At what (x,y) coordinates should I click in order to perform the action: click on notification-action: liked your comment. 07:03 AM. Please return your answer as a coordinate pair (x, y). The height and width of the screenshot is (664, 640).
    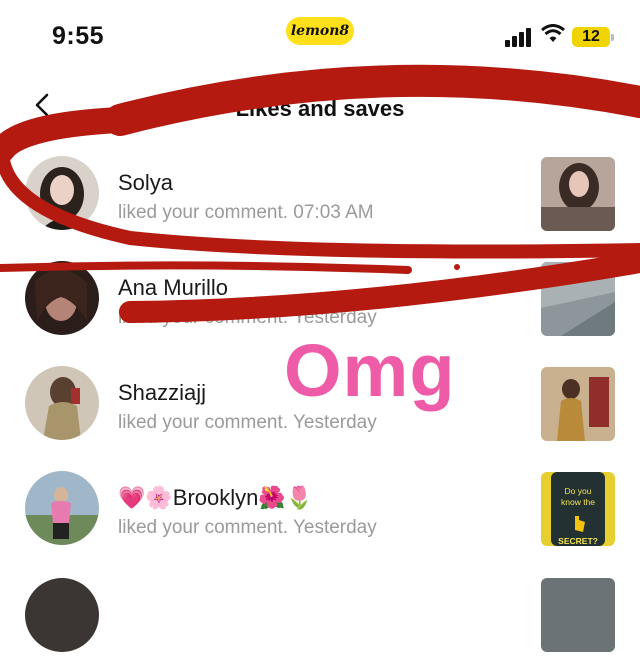
    Looking at the image, I should click on (246, 212).